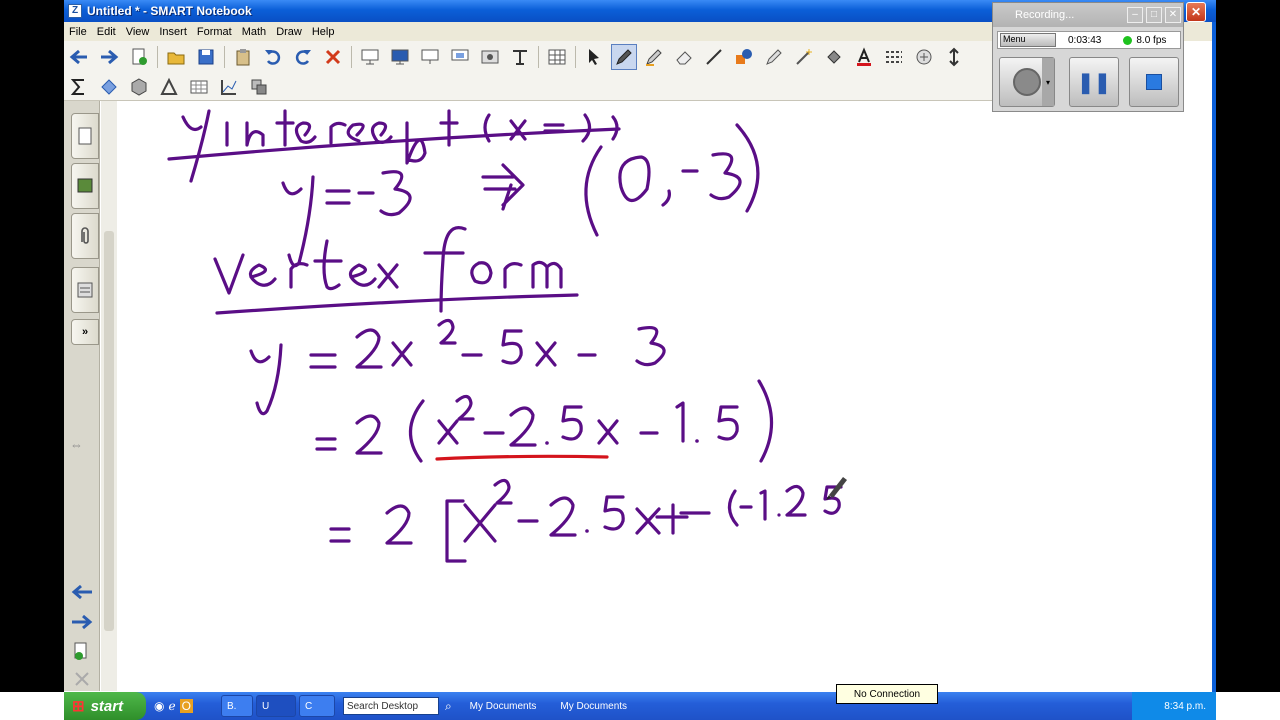 This screenshot has width=1280, height=720. What do you see at coordinates (206, 57) in the screenshot?
I see `save-icon` at bounding box center [206, 57].